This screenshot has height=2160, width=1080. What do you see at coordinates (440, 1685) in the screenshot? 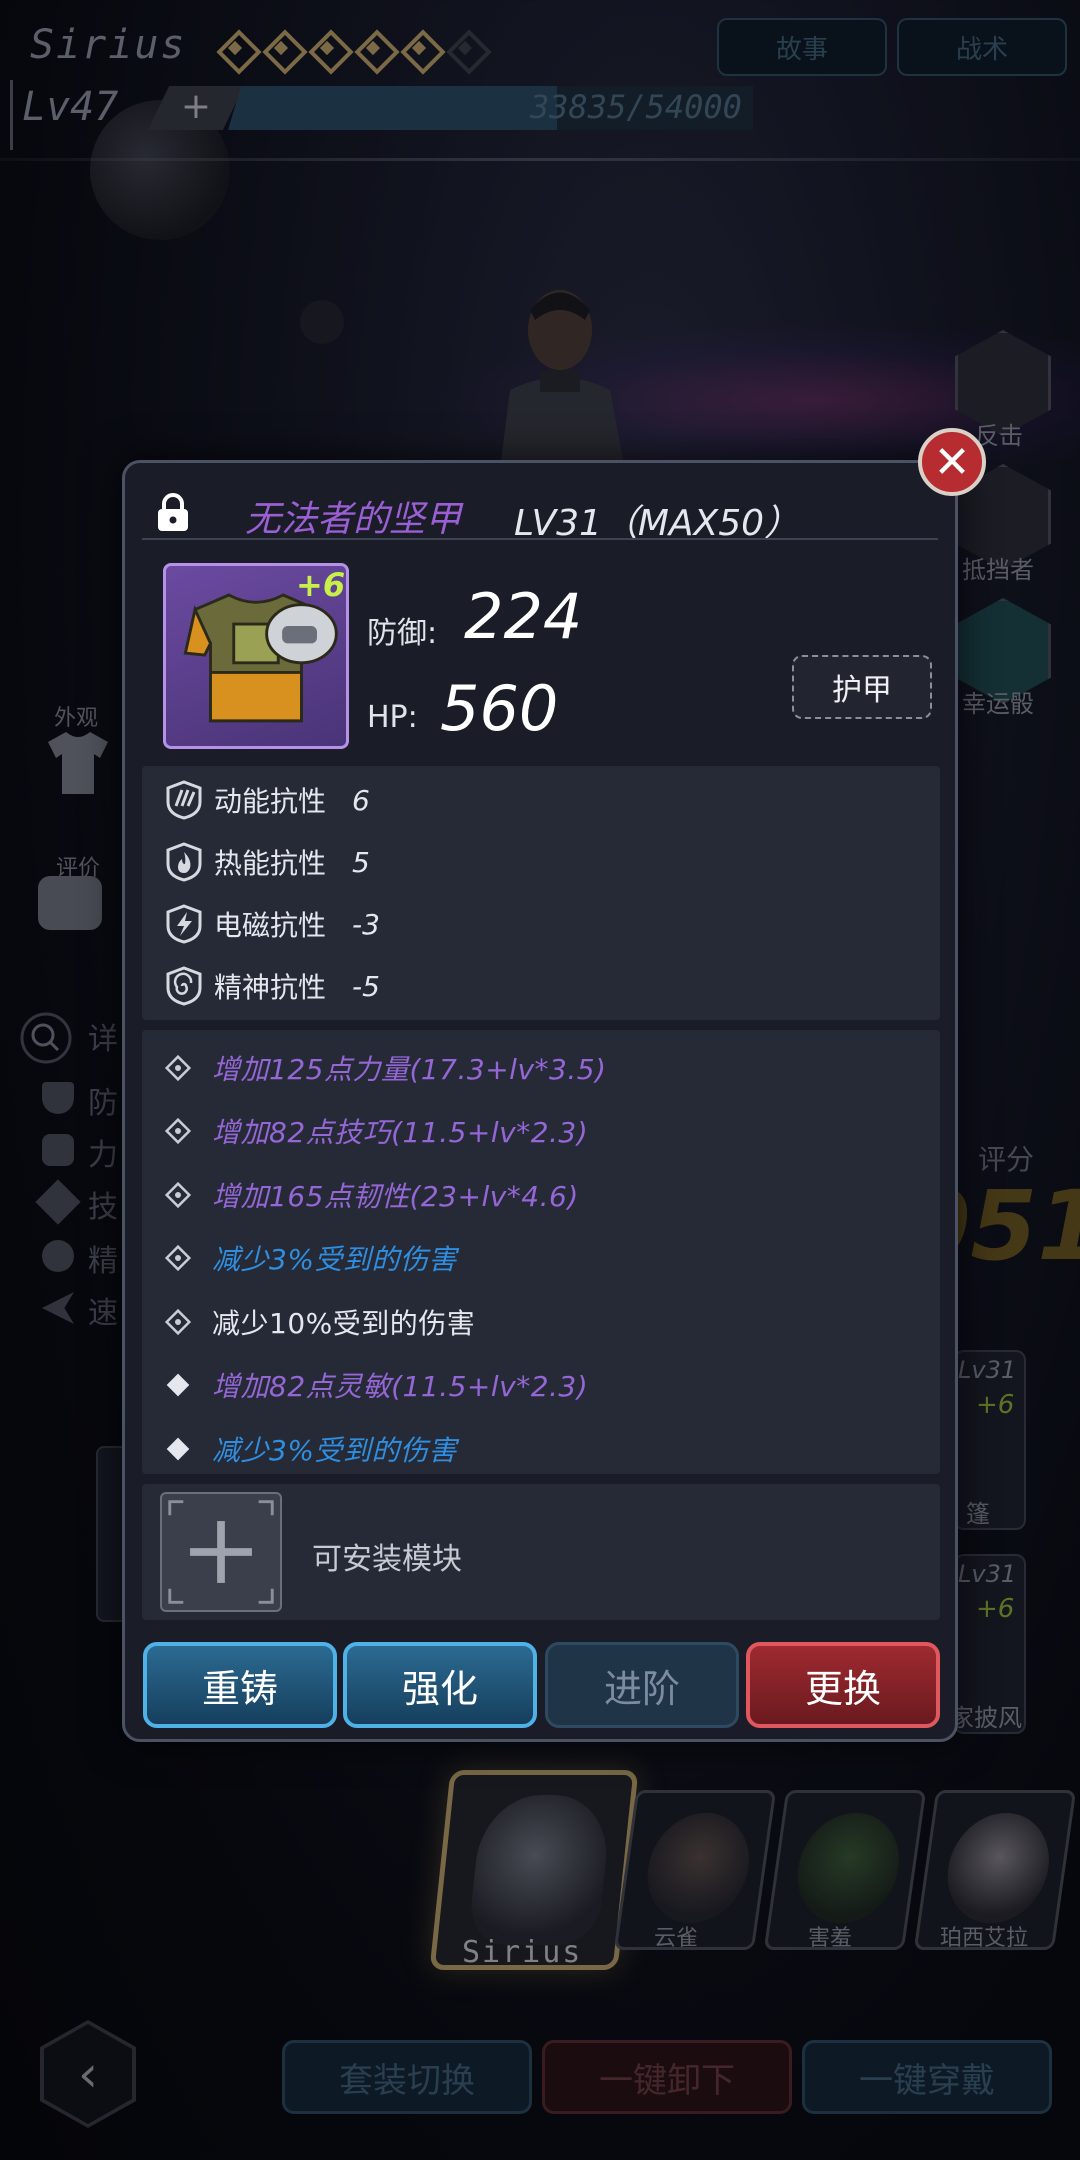
I see `enhance-button: 强化` at bounding box center [440, 1685].